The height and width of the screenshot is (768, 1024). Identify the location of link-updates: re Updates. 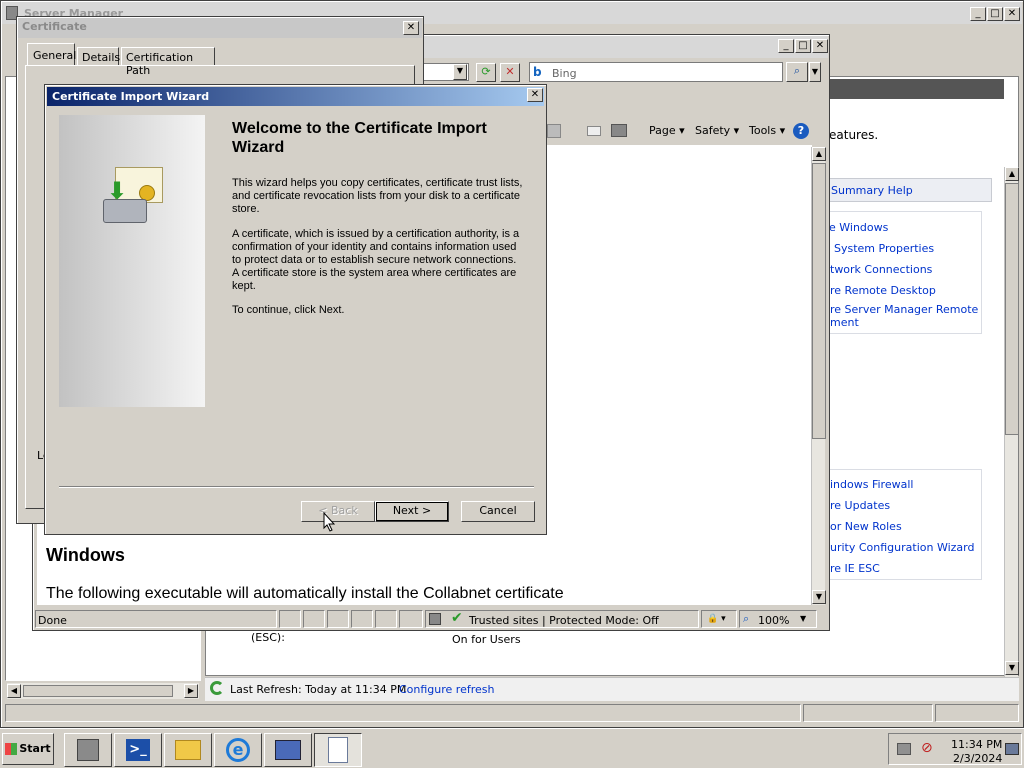
(860, 505).